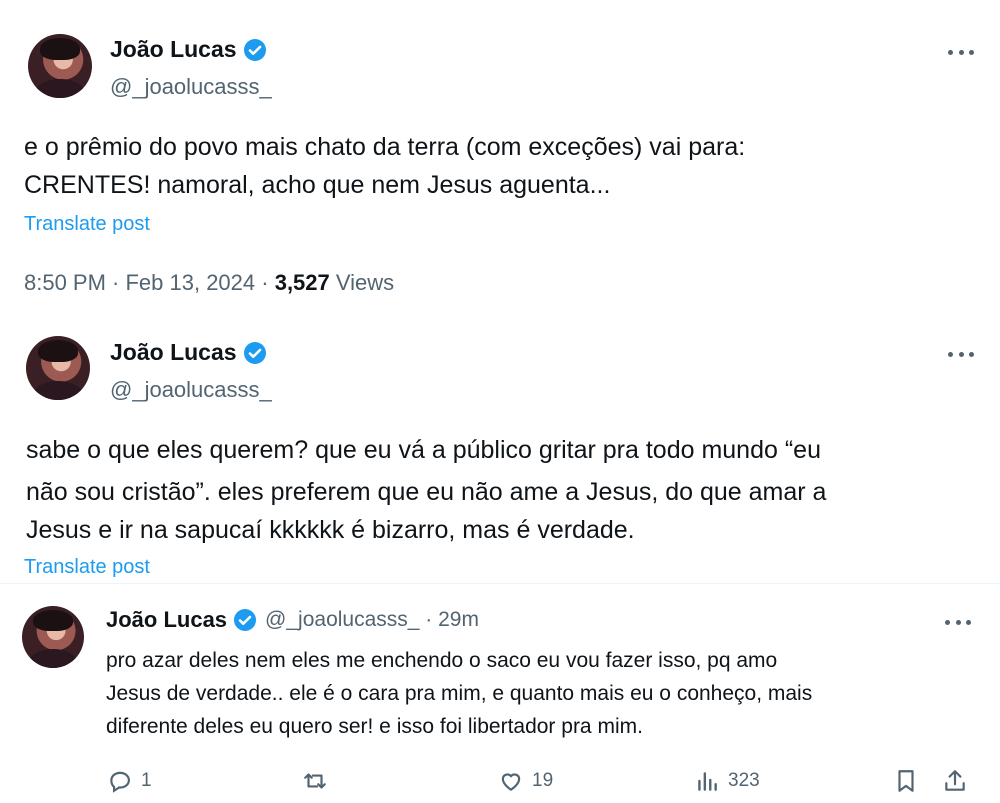 Image resolution: width=1000 pixels, height=803 pixels. Describe the element at coordinates (146, 282) in the screenshot. I see `timestamp: 8:50 PM · Feb 13, 2024 ·` at that location.